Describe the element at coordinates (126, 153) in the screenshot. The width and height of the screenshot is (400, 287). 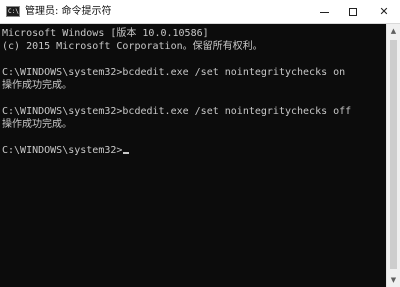
I see `text-cursor` at that location.